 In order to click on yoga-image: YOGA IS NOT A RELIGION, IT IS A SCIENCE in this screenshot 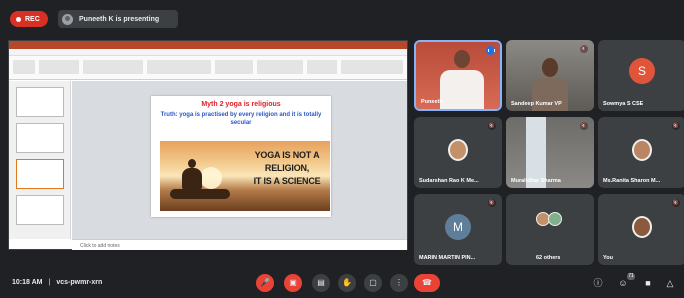, I will do `click(245, 176)`.